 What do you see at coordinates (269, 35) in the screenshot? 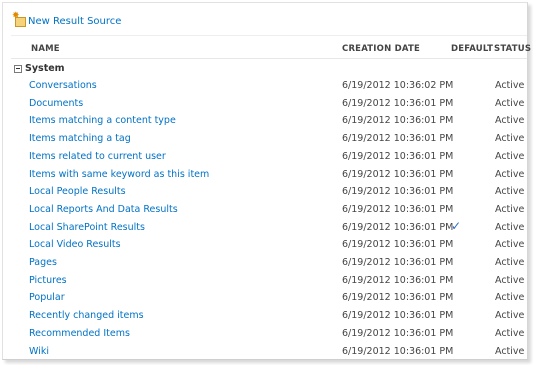
I see `toolbar-divider` at bounding box center [269, 35].